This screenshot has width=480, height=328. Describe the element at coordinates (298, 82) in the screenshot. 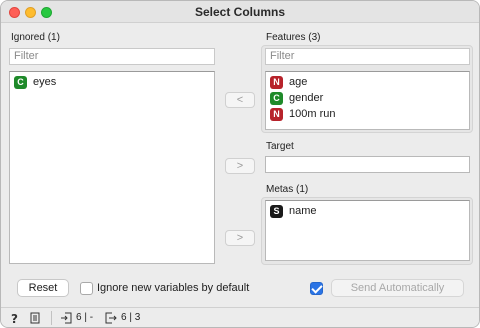

I see `feature-item-name: age` at that location.